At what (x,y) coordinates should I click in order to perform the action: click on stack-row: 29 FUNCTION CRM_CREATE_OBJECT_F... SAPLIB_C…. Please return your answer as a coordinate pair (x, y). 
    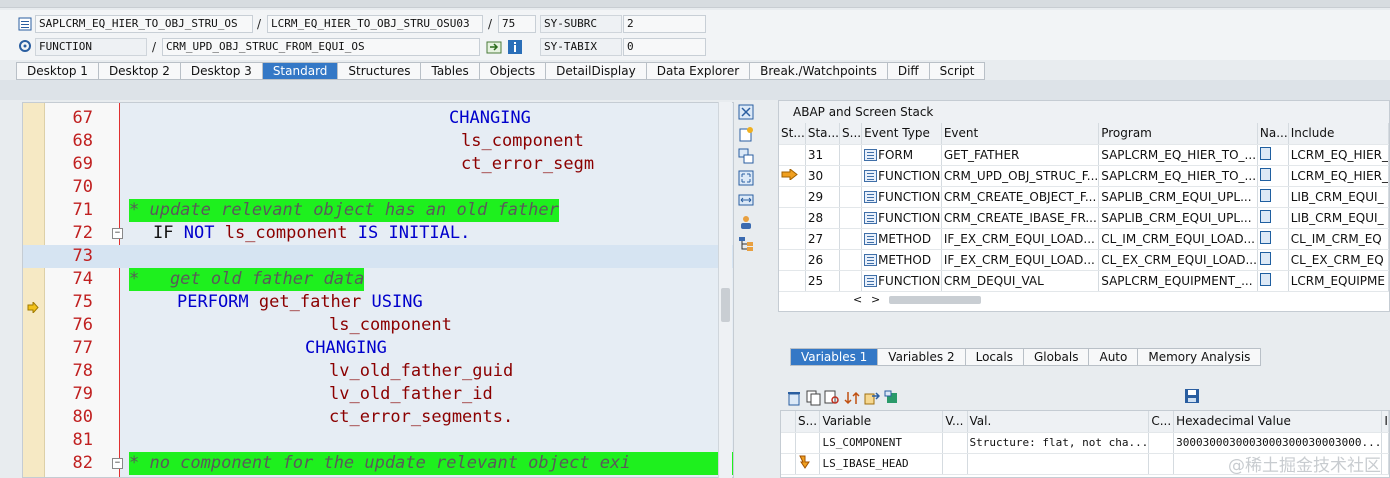
    Looking at the image, I should click on (1084, 197).